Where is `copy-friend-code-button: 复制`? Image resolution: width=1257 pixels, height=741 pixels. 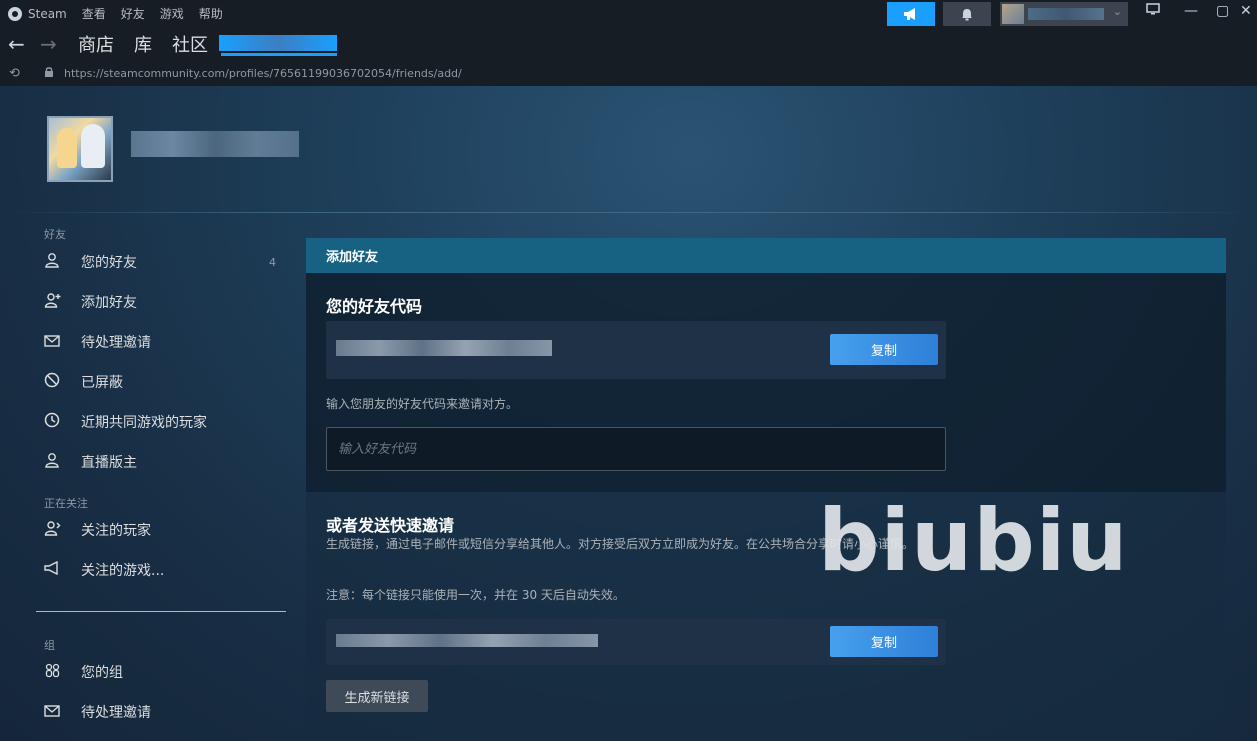 copy-friend-code-button: 复制 is located at coordinates (884, 349).